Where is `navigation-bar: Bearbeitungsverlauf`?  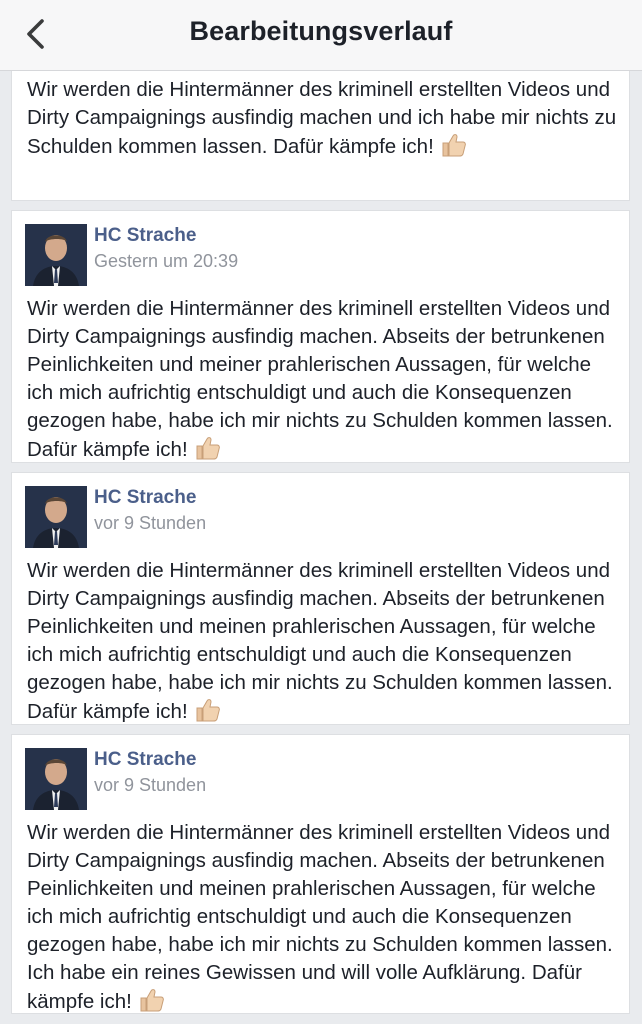
navigation-bar: Bearbeitungsverlauf is located at coordinates (321, 35).